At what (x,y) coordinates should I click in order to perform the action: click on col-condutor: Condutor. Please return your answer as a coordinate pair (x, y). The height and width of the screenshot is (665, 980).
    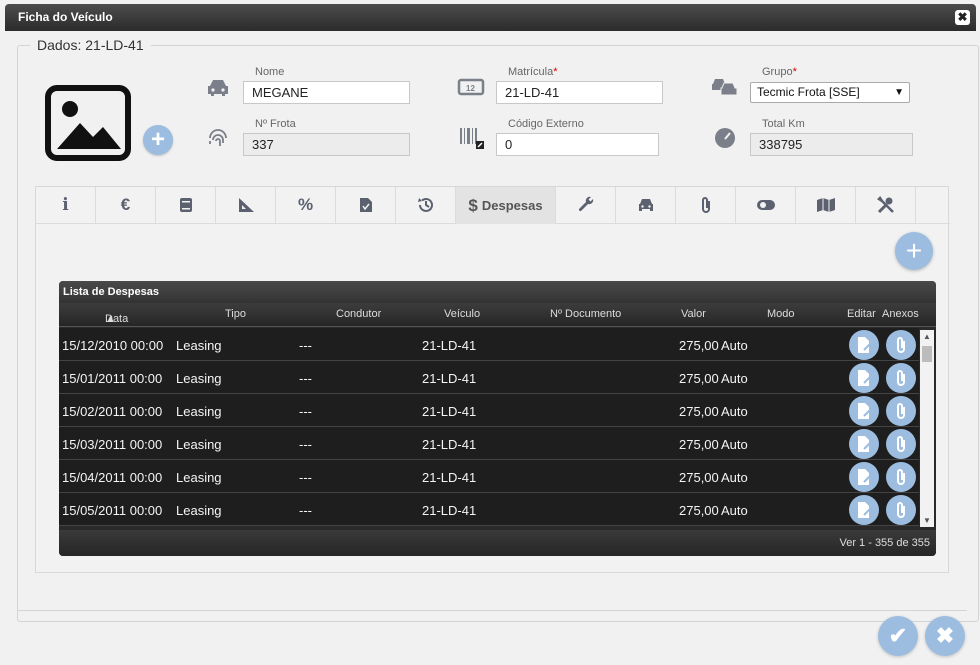
    Looking at the image, I should click on (358, 314).